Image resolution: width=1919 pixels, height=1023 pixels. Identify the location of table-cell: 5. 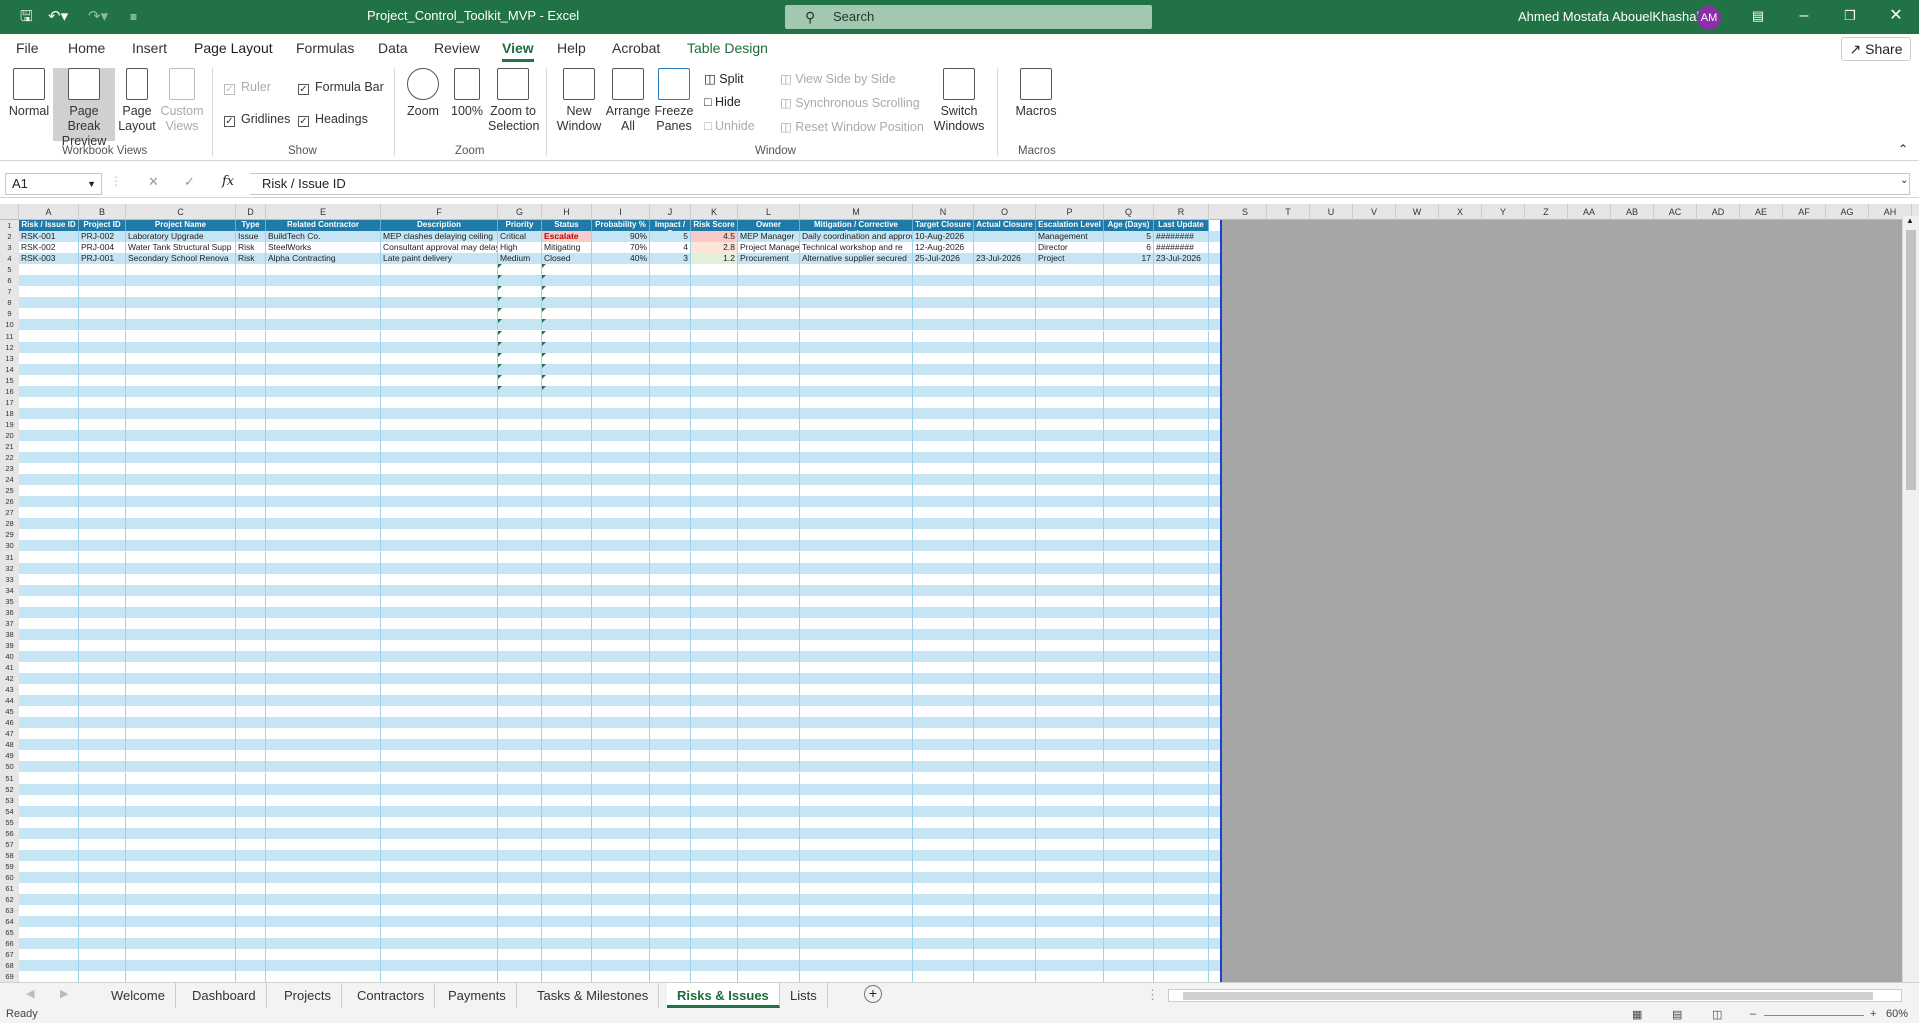
(1129, 237).